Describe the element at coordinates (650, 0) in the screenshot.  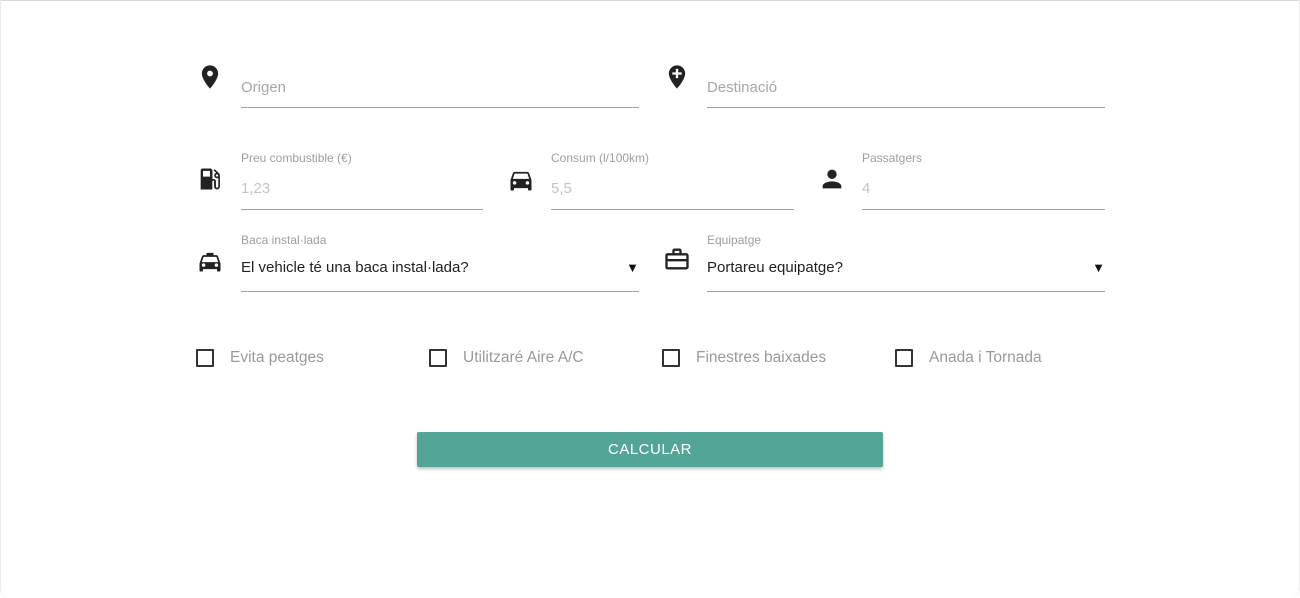
I see `top-border` at that location.